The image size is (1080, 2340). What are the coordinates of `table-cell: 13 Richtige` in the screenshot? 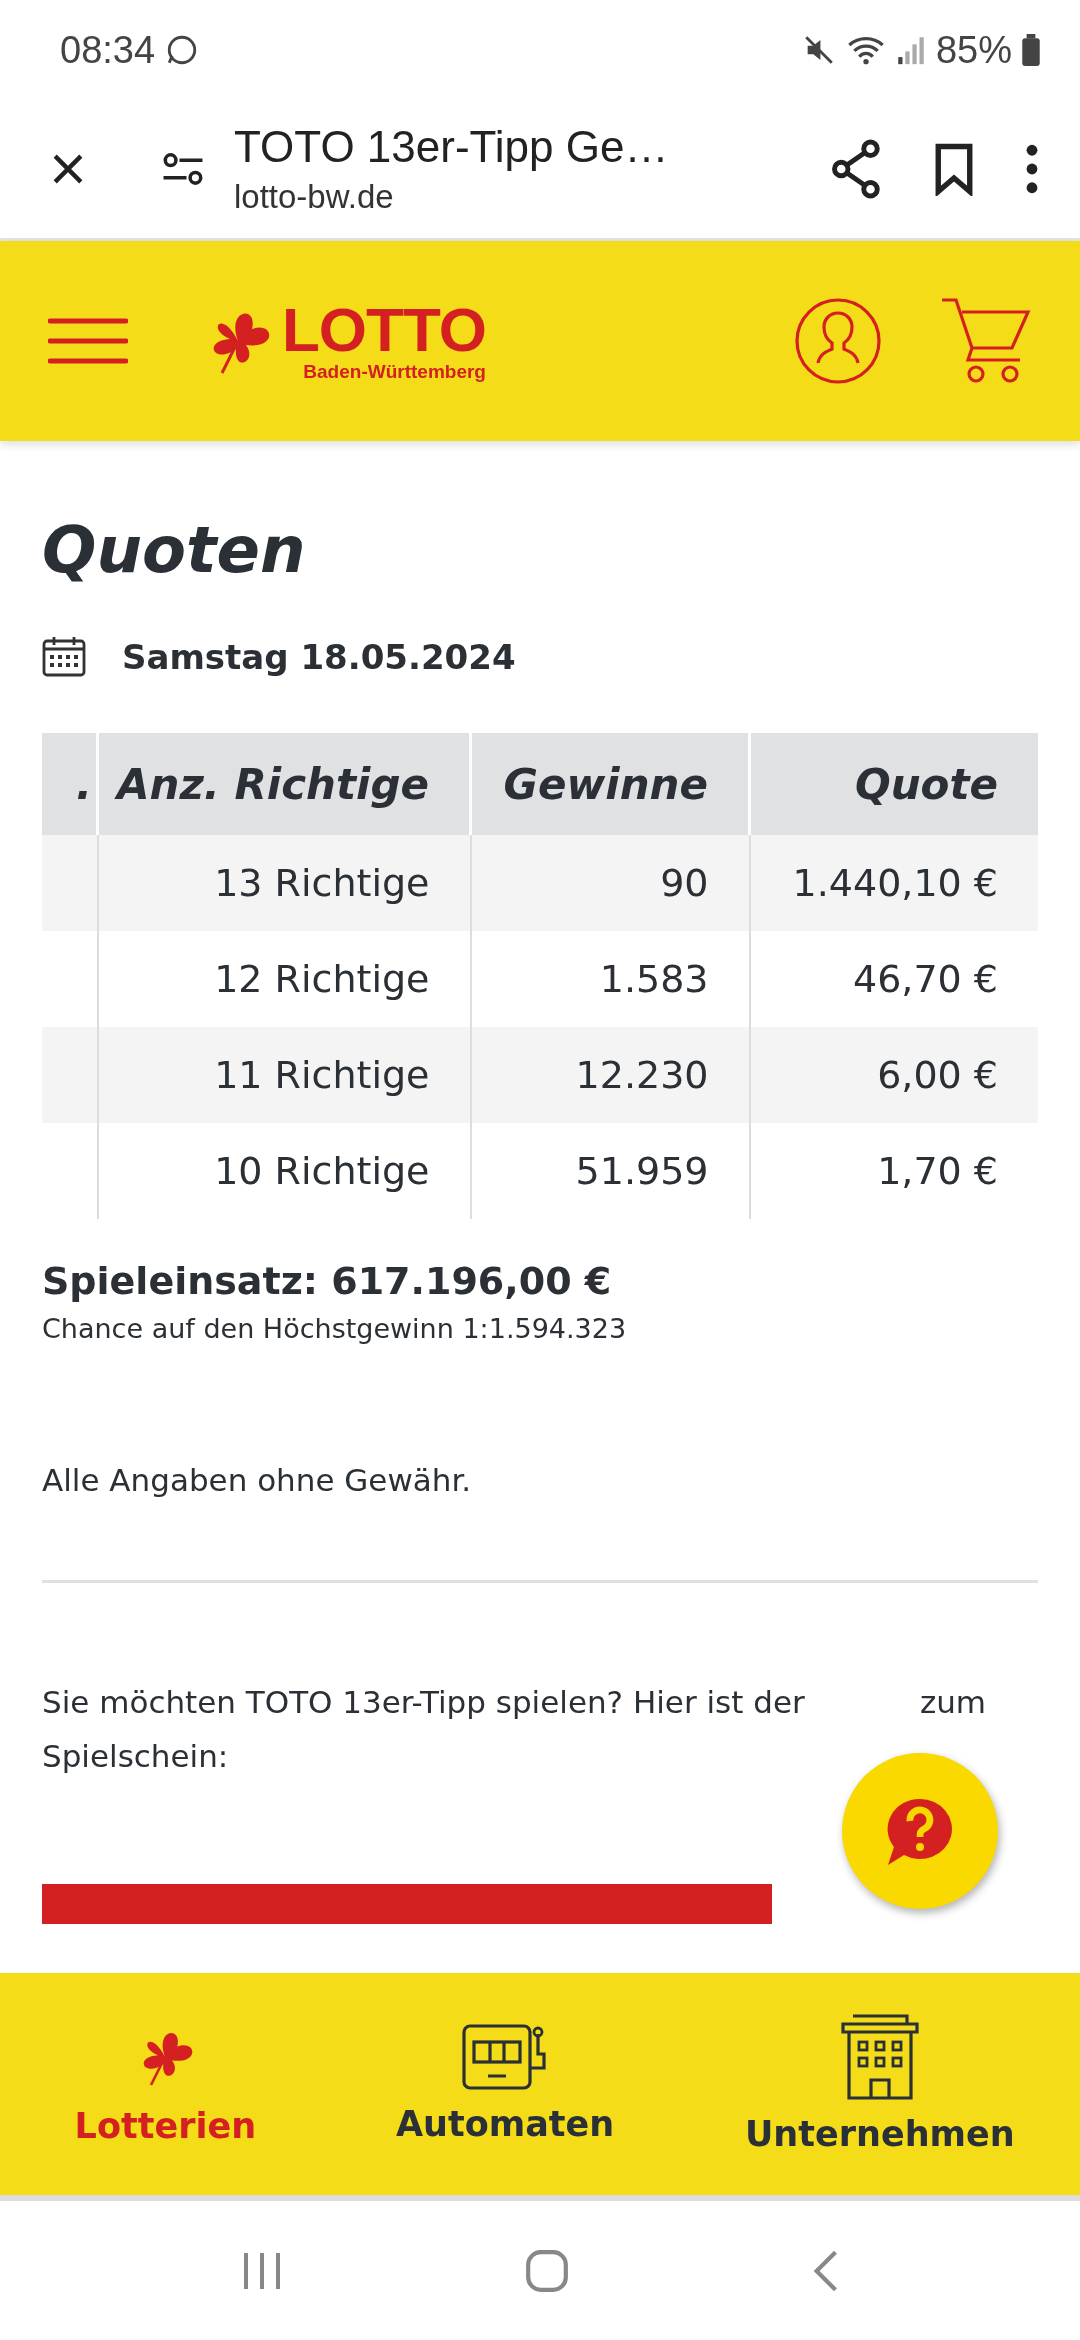 It's located at (284, 883).